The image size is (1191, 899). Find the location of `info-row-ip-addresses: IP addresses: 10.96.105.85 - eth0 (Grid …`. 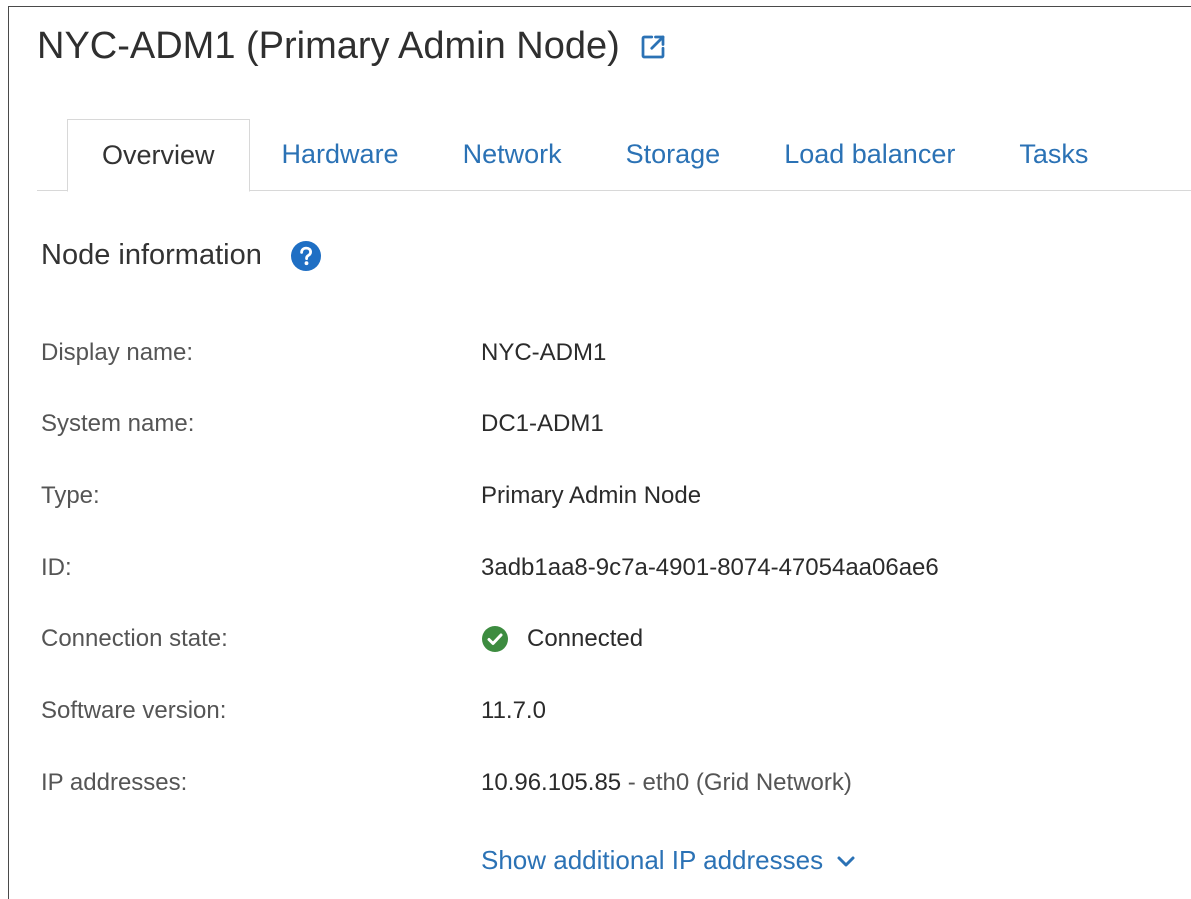

info-row-ip-addresses: IP addresses: 10.96.105.85 - eth0 (Grid … is located at coordinates (446, 783).